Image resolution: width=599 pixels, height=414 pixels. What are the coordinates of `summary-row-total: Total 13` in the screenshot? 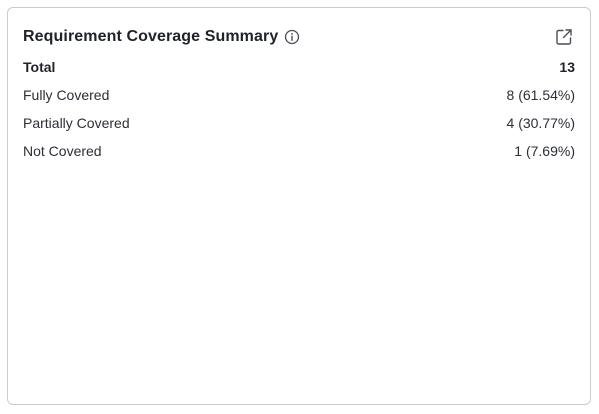 It's located at (299, 67).